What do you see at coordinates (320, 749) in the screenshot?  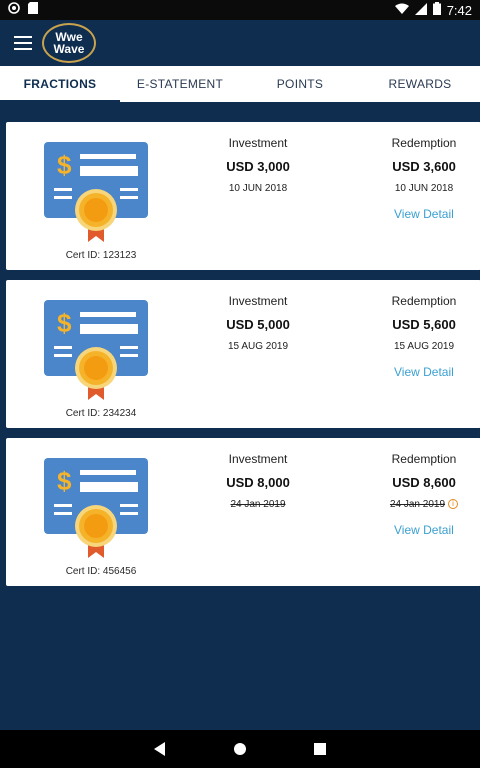 I see `recents-icon` at bounding box center [320, 749].